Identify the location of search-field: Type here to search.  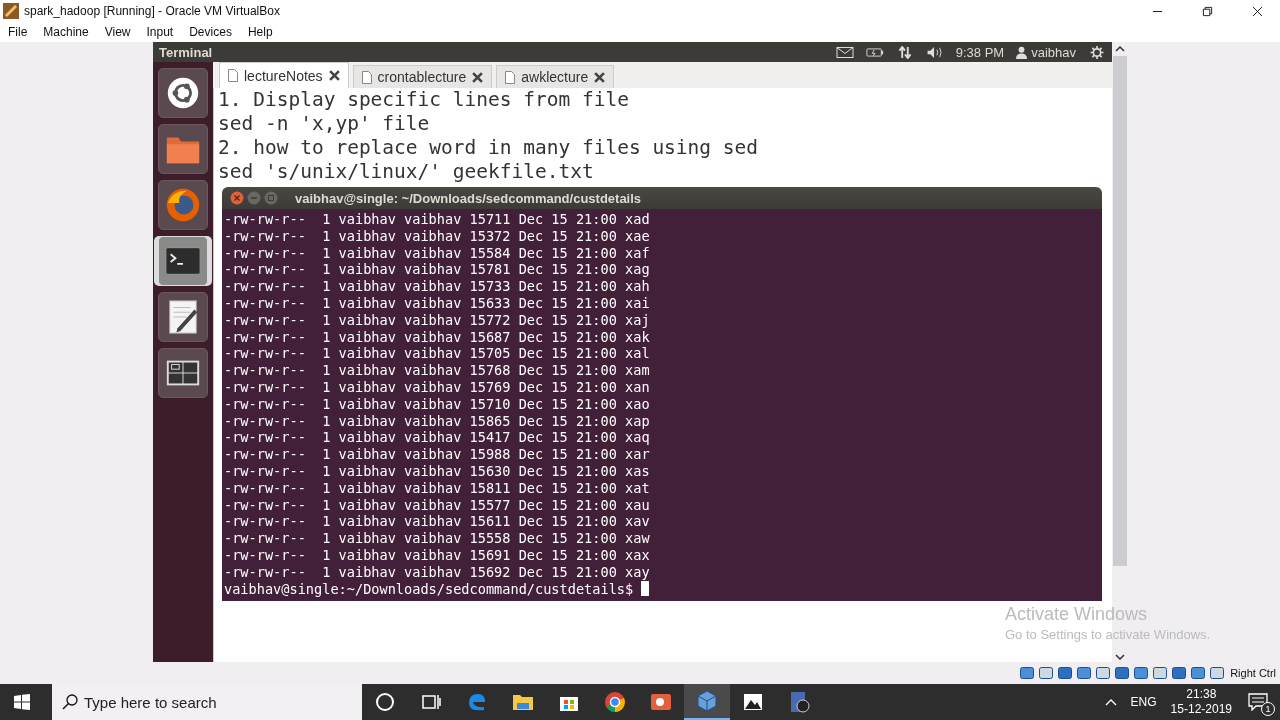
(207, 702).